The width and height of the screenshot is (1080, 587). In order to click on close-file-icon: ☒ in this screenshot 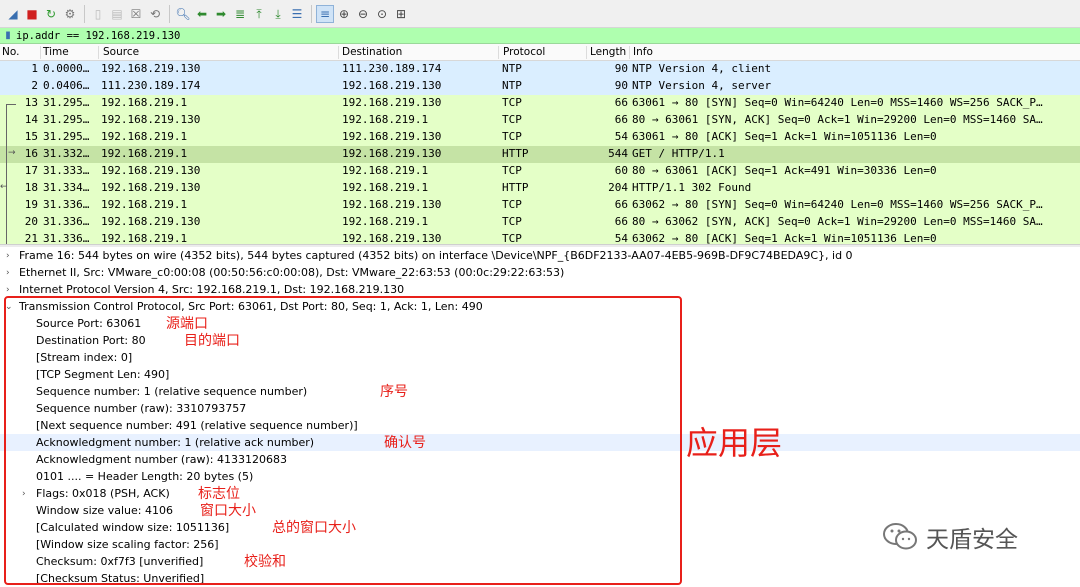, I will do `click(136, 14)`.